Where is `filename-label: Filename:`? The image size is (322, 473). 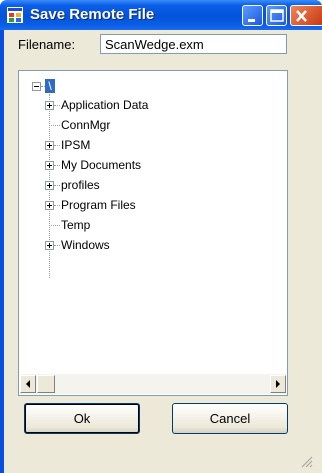
filename-label: Filename: is located at coordinates (47, 44).